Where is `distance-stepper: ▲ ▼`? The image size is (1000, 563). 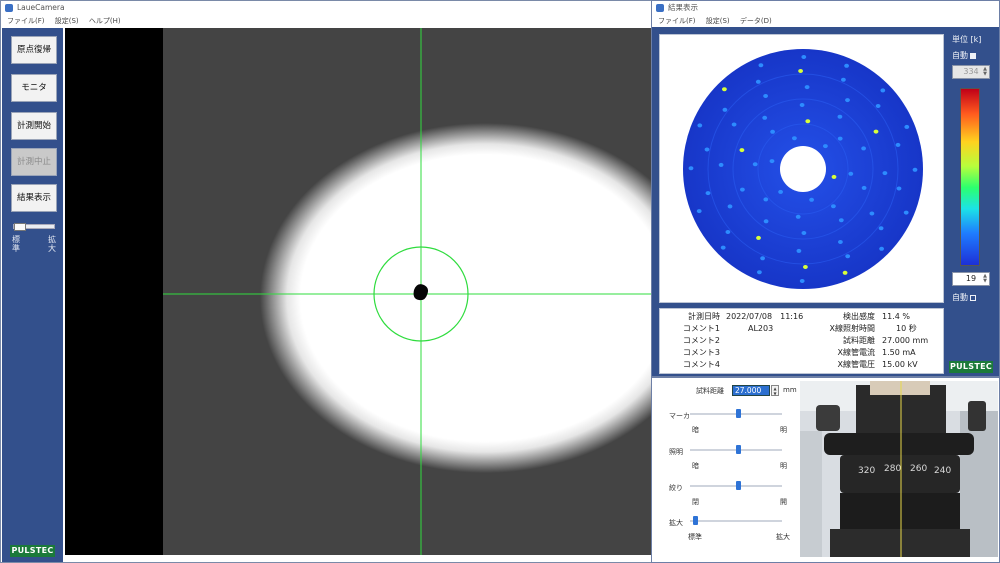
distance-stepper: ▲ ▼ is located at coordinates (775, 390).